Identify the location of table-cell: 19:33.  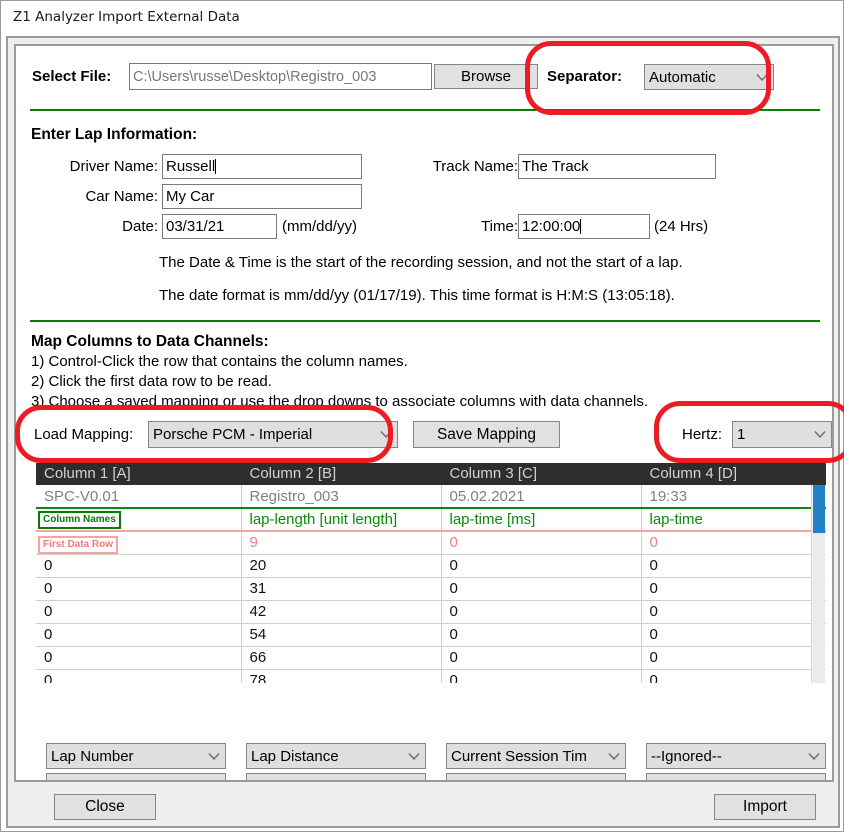
(733, 496).